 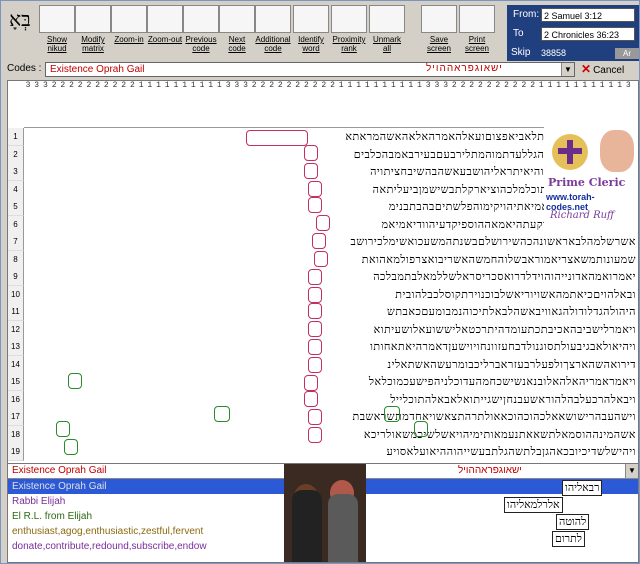 I want to click on hebrew-word-box: להוטה, so click(x=573, y=522).